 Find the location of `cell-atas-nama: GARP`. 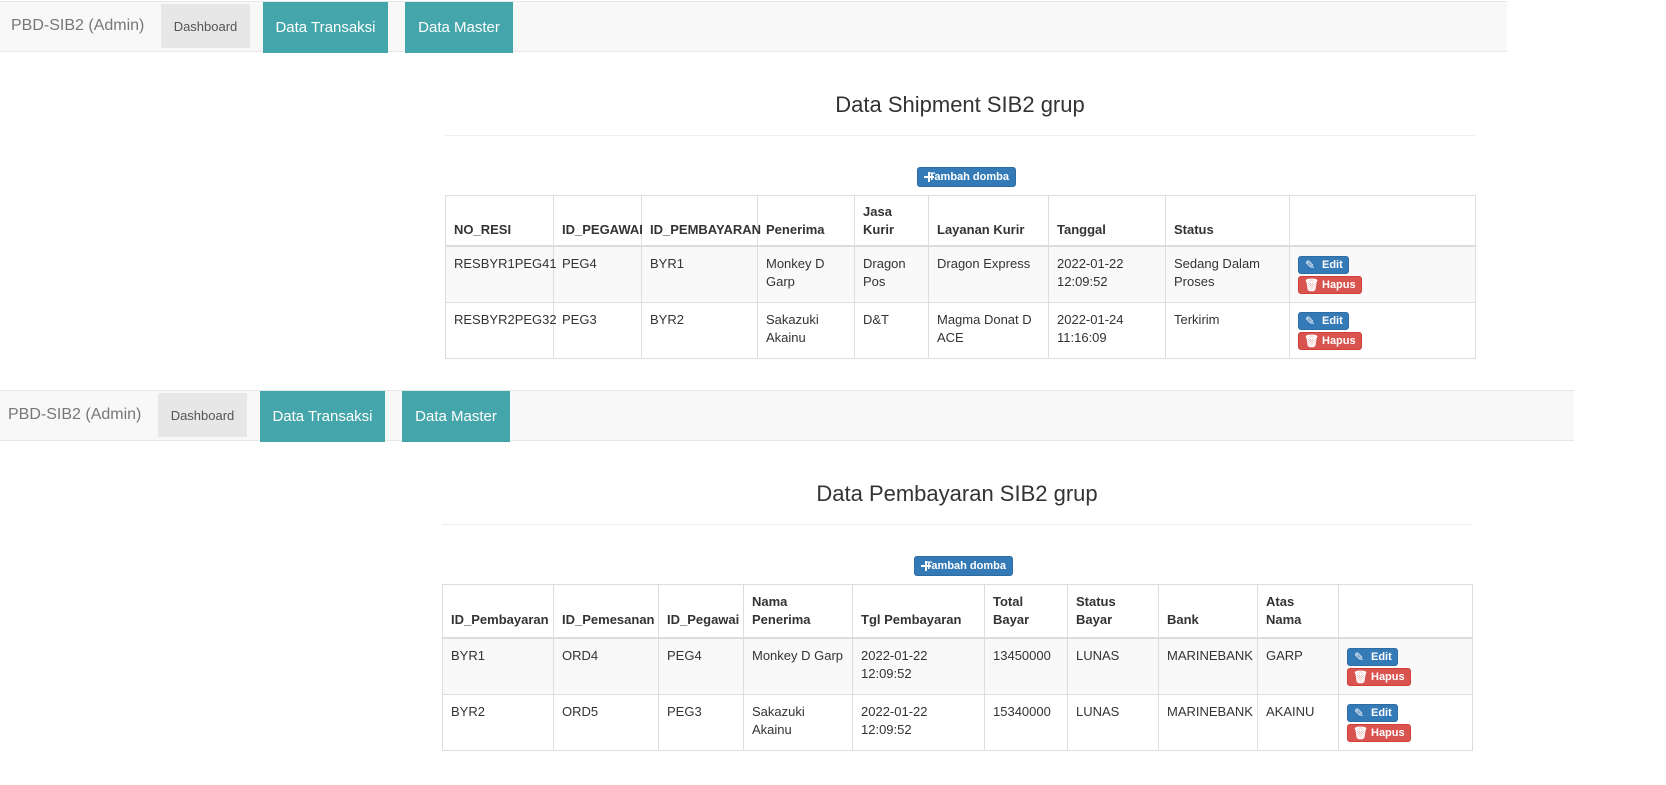

cell-atas-nama: GARP is located at coordinates (1298, 666).